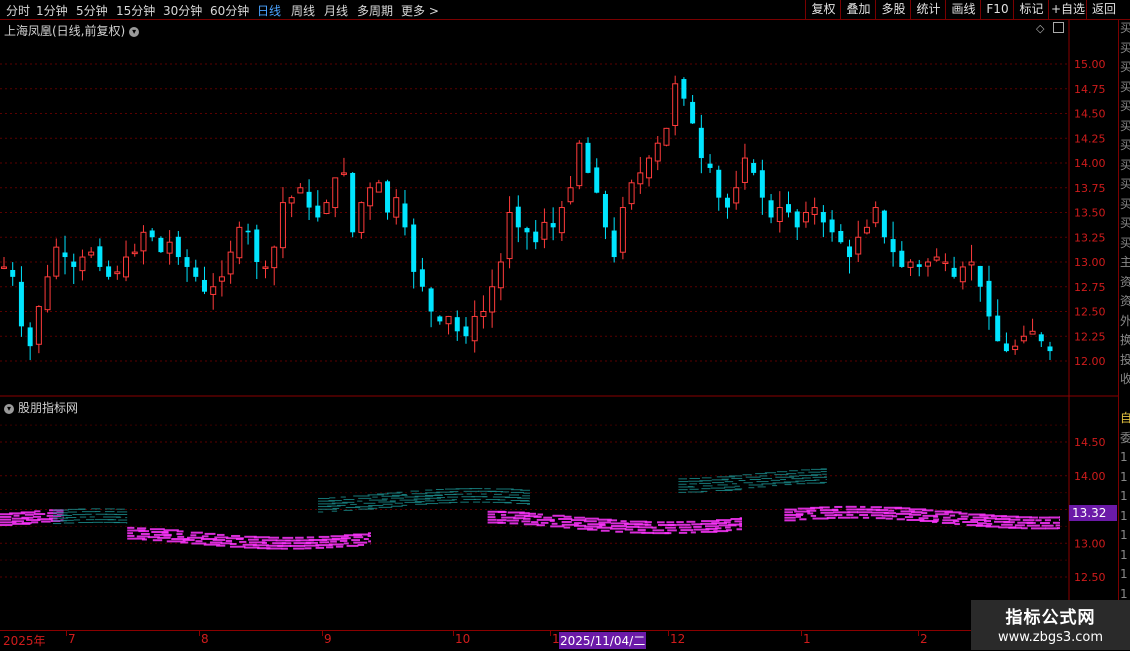 The height and width of the screenshot is (651, 1130). What do you see at coordinates (205, 639) in the screenshot?
I see `date-label: 8` at bounding box center [205, 639].